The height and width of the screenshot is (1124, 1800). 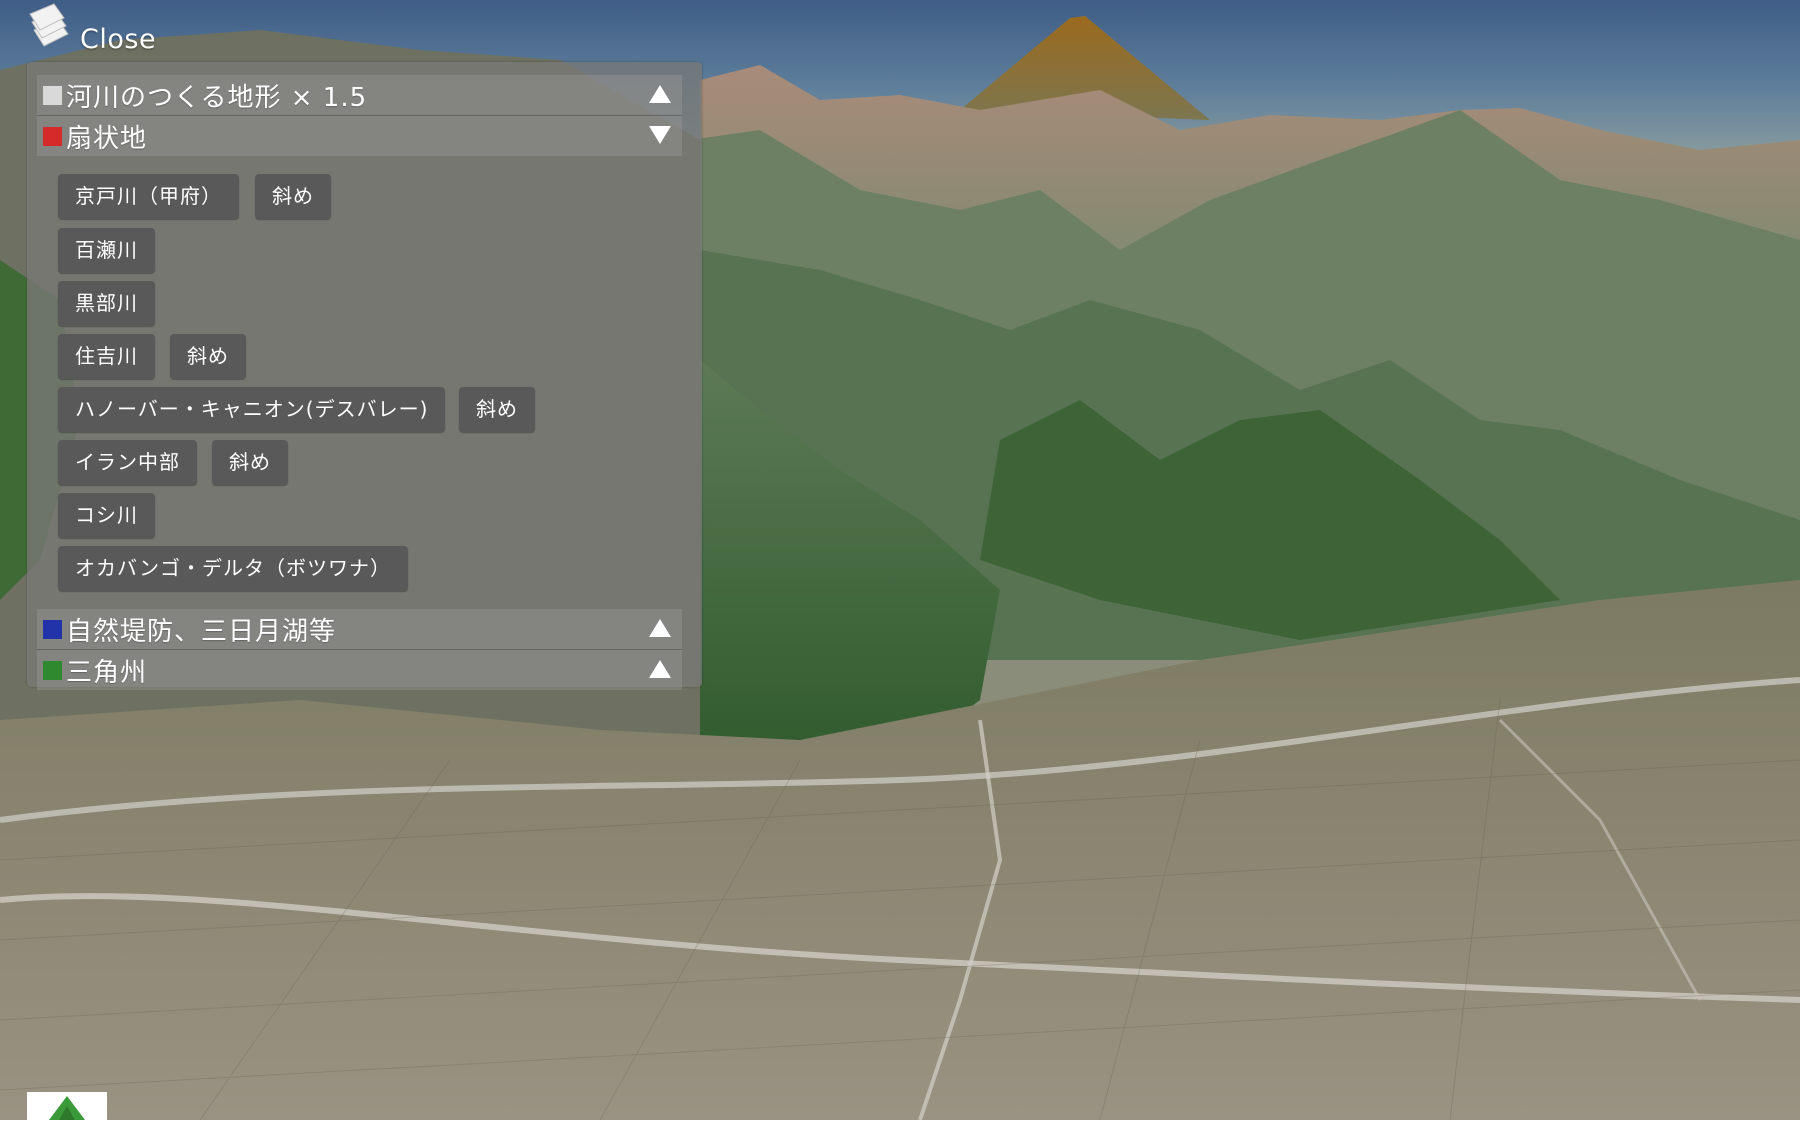 What do you see at coordinates (107, 672) in the screenshot?
I see `section-title: 三角州` at bounding box center [107, 672].